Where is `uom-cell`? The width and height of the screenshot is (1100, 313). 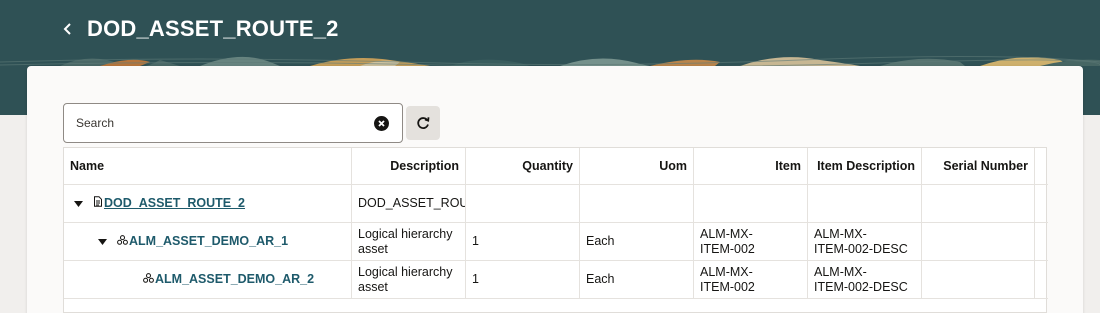 uom-cell is located at coordinates (637, 203).